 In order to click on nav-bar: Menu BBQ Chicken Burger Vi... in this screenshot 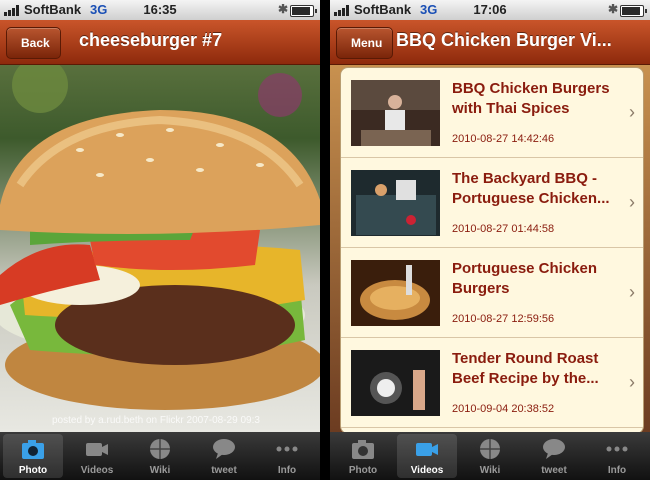, I will do `click(490, 42)`.